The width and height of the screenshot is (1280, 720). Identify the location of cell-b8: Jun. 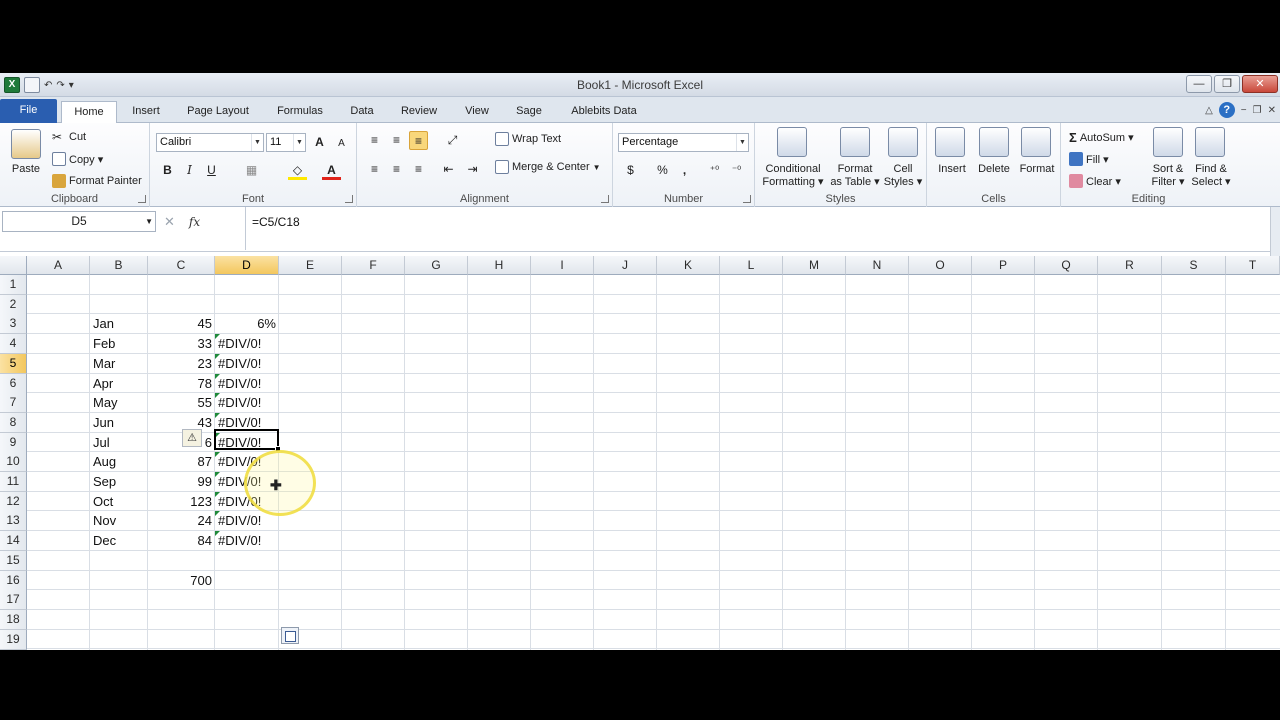
(119, 423).